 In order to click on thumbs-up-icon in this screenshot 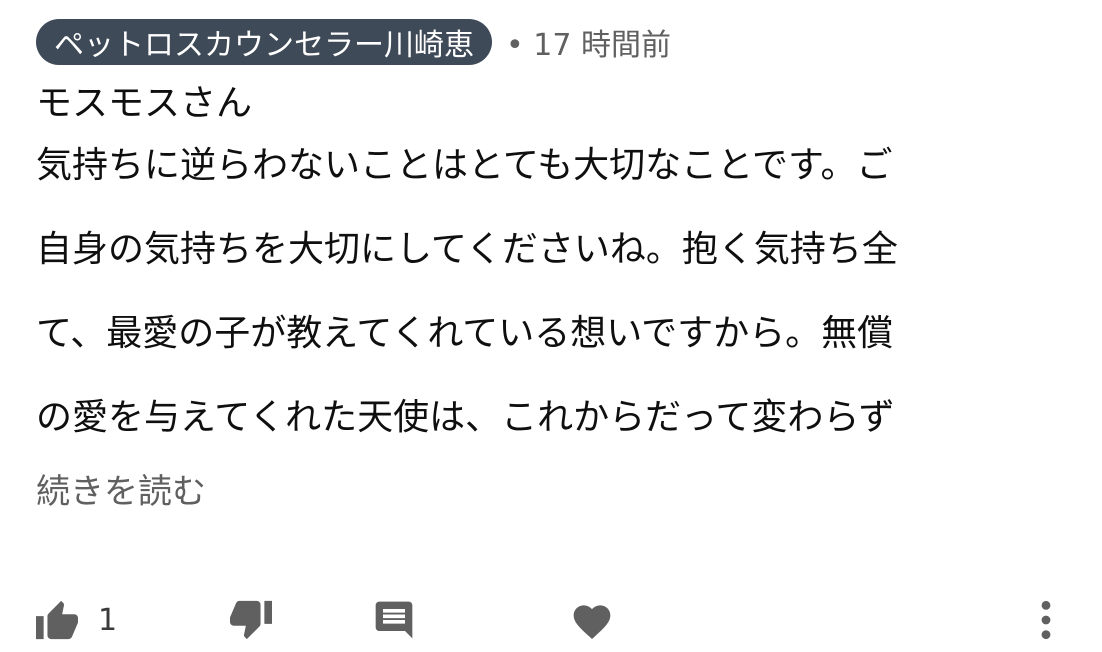, I will do `click(57, 620)`.